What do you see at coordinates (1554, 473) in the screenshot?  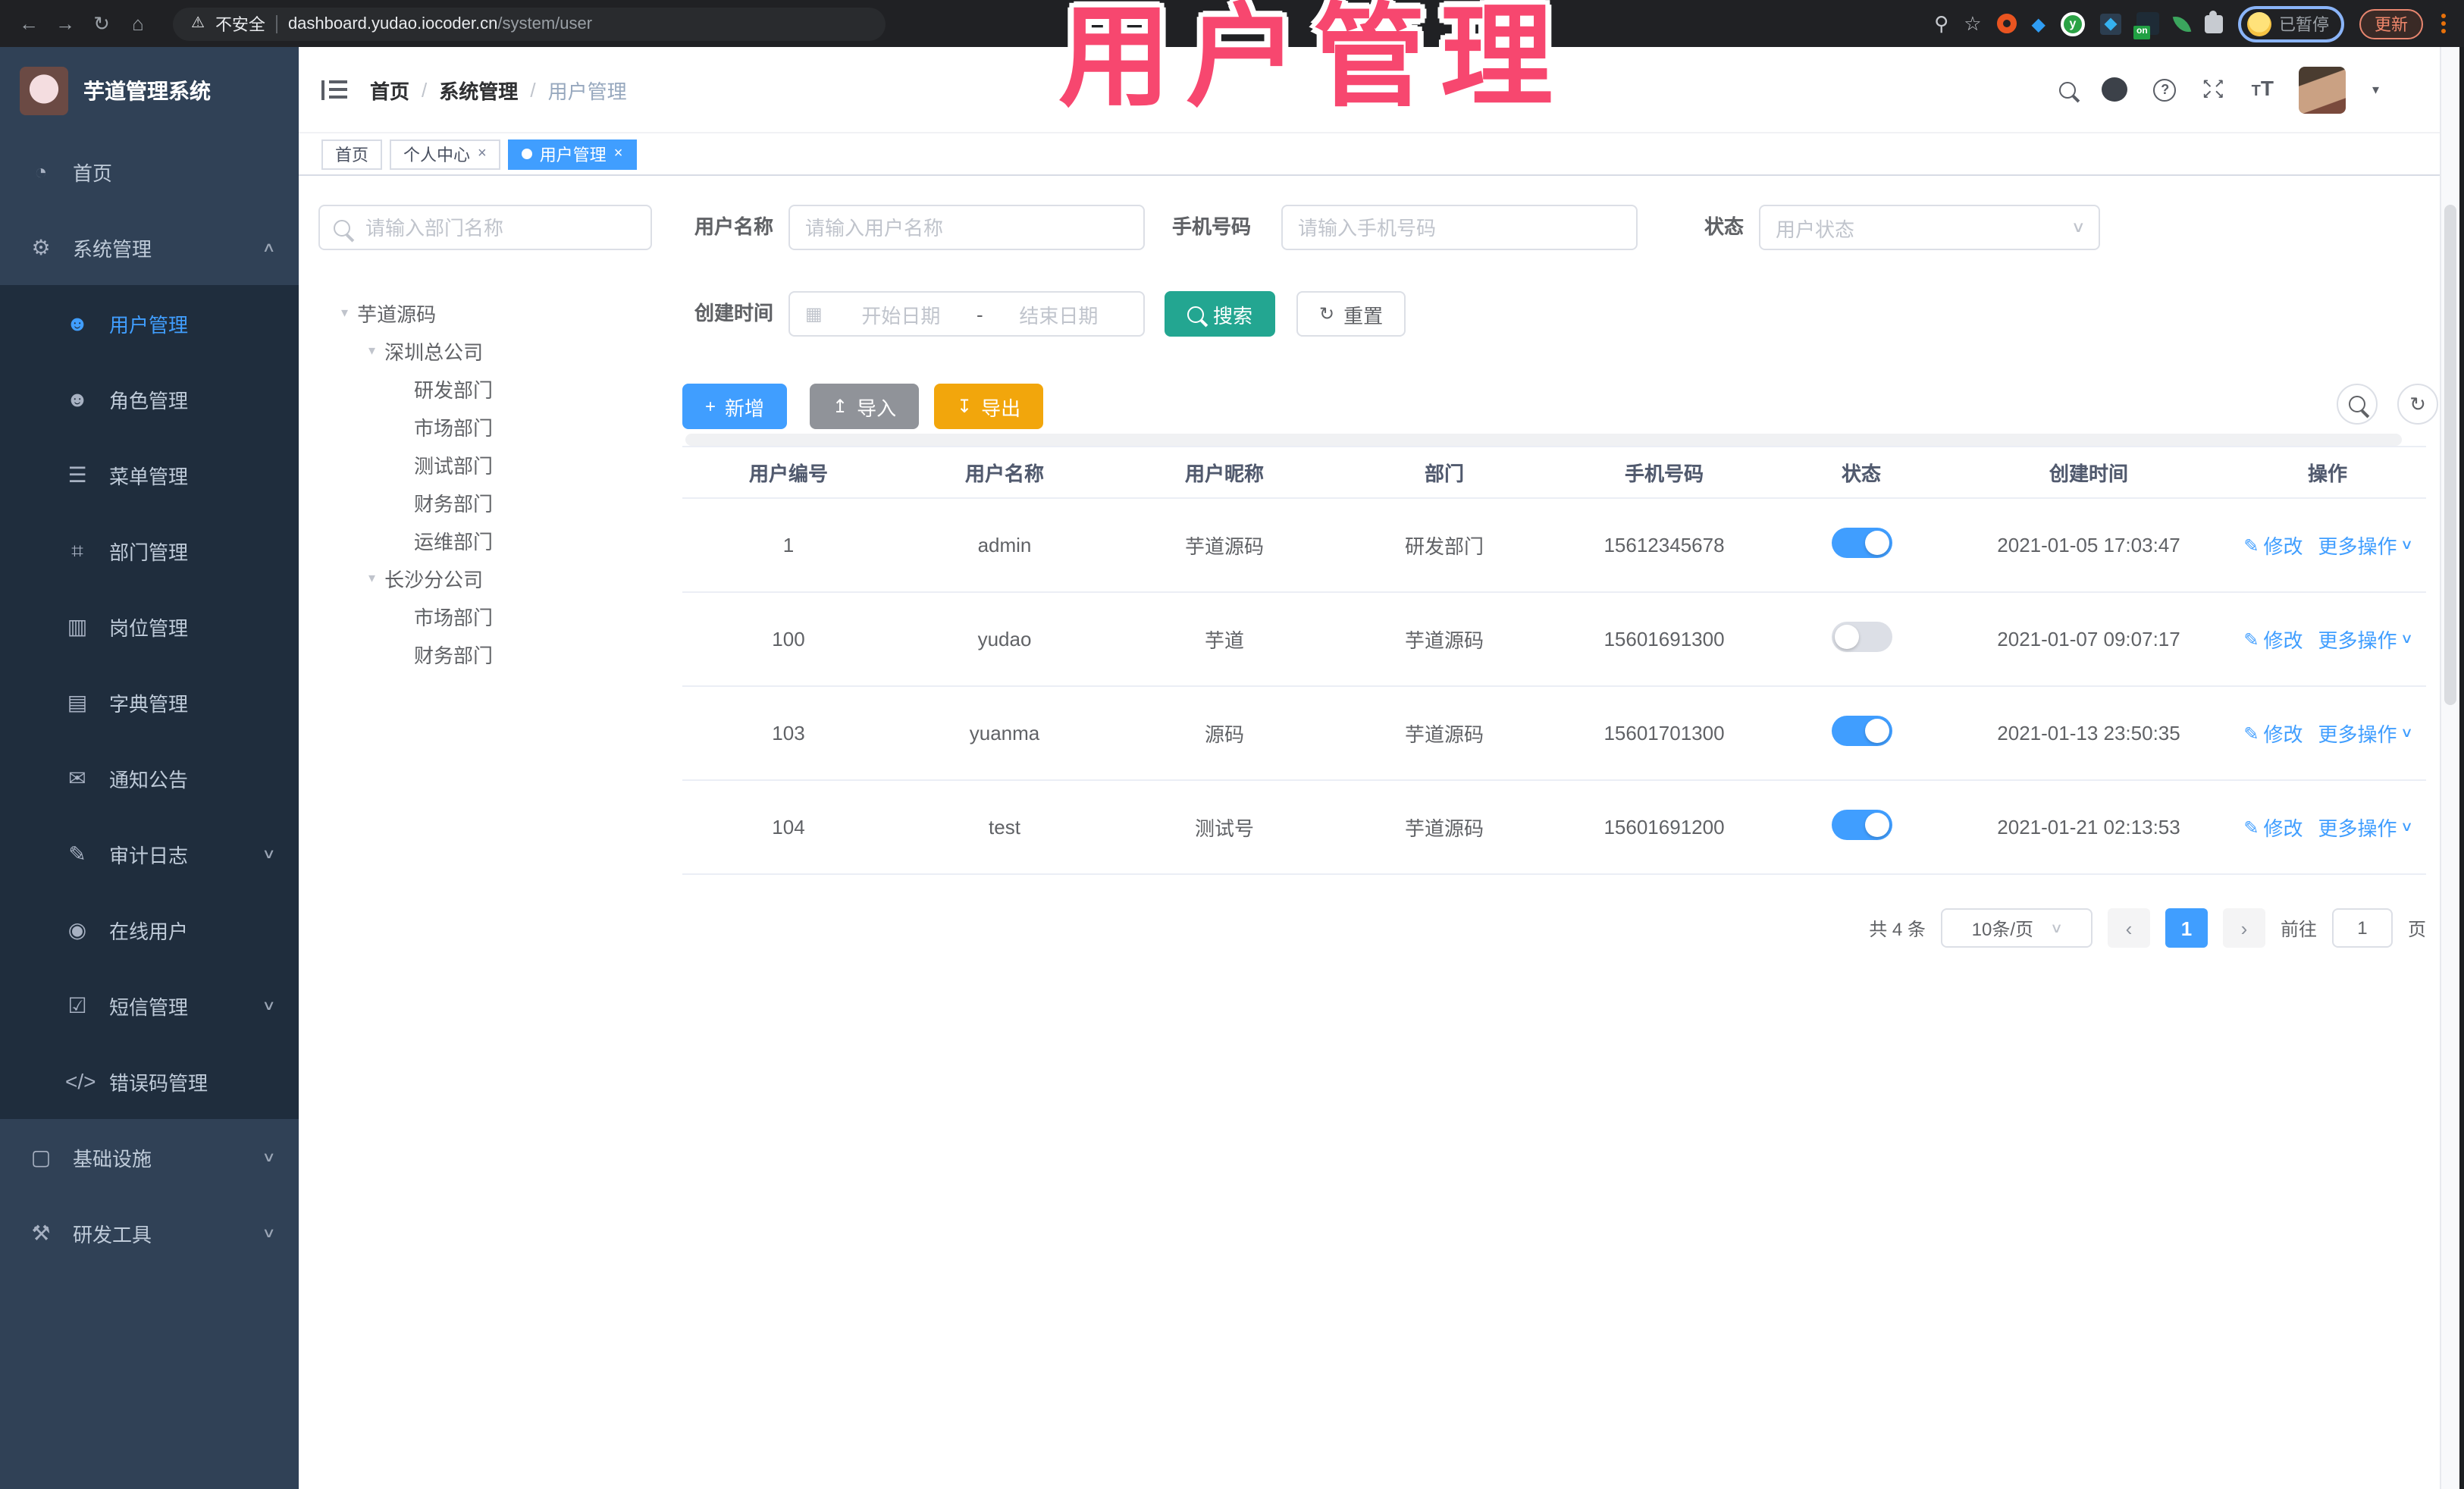 I see `table-header-row: 用户编号 用户名称 用户昵称 部门 手机号码 状态 创建时间 操作` at bounding box center [1554, 473].